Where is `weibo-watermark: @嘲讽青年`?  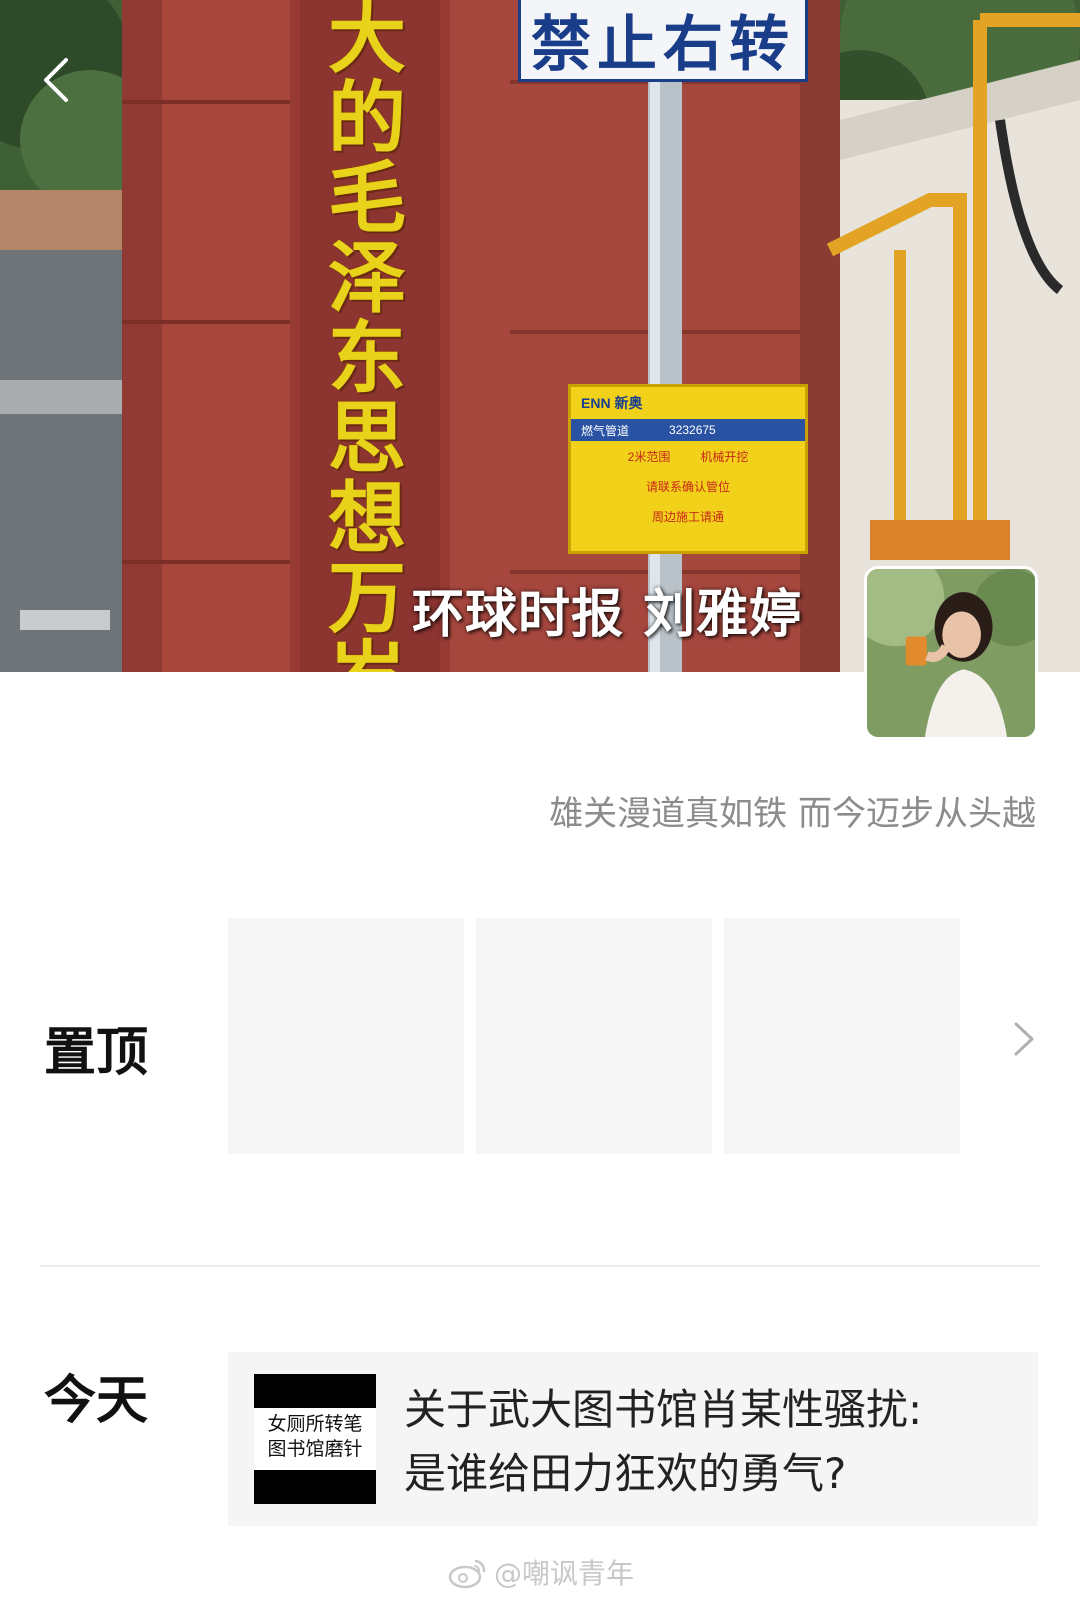
weibo-watermark: @嘲讽青年 is located at coordinates (541, 1572).